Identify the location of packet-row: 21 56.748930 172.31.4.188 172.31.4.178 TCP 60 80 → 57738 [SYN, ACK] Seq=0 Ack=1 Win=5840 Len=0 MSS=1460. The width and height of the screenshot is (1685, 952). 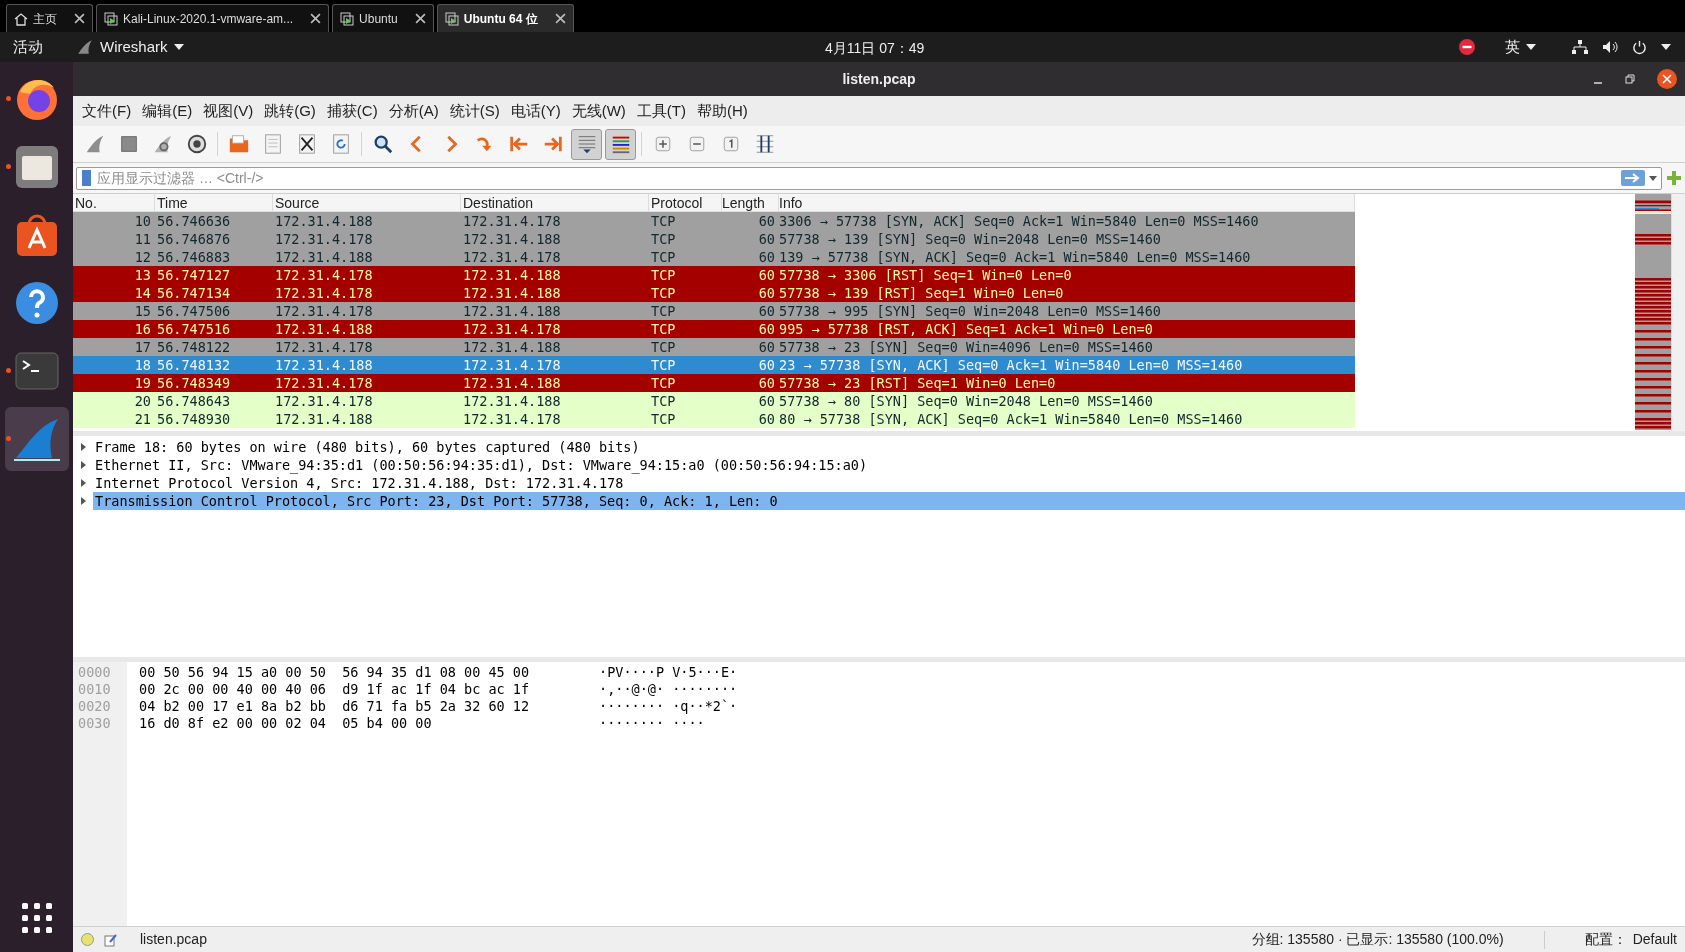
(714, 419).